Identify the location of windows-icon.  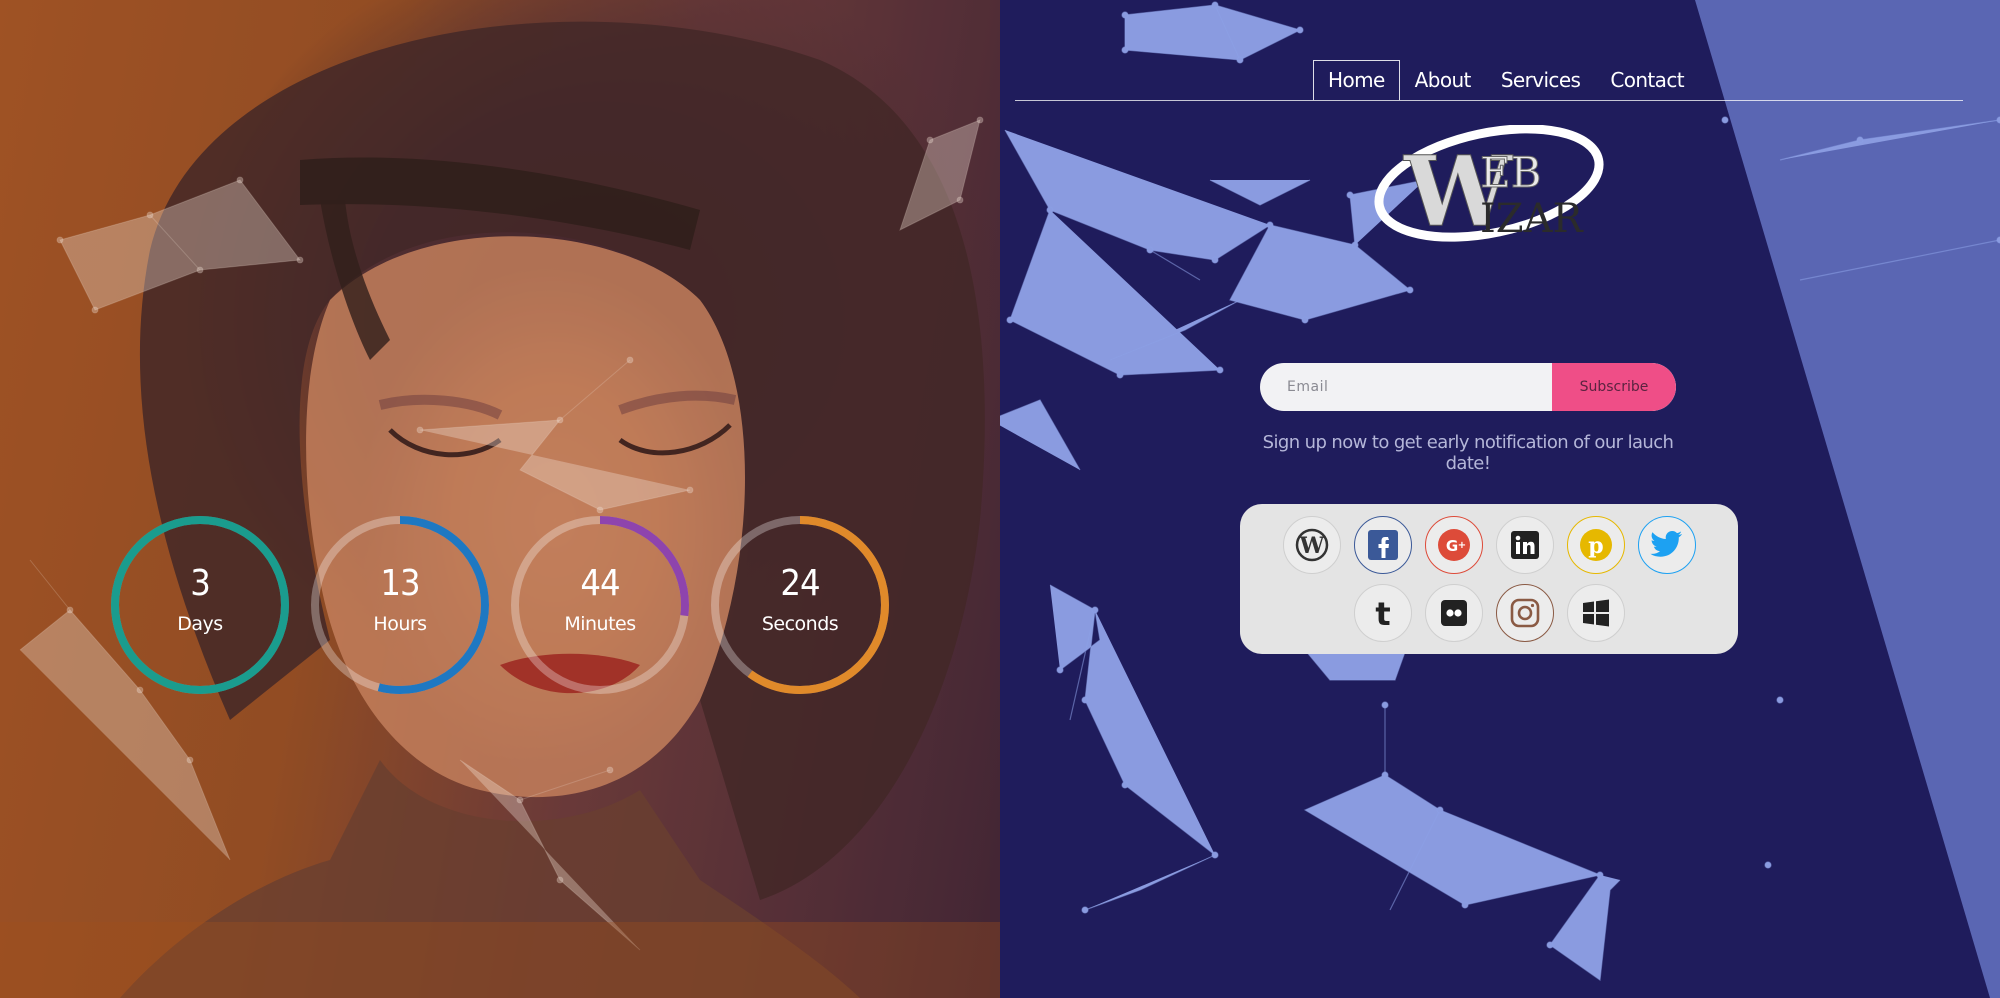
(1596, 613).